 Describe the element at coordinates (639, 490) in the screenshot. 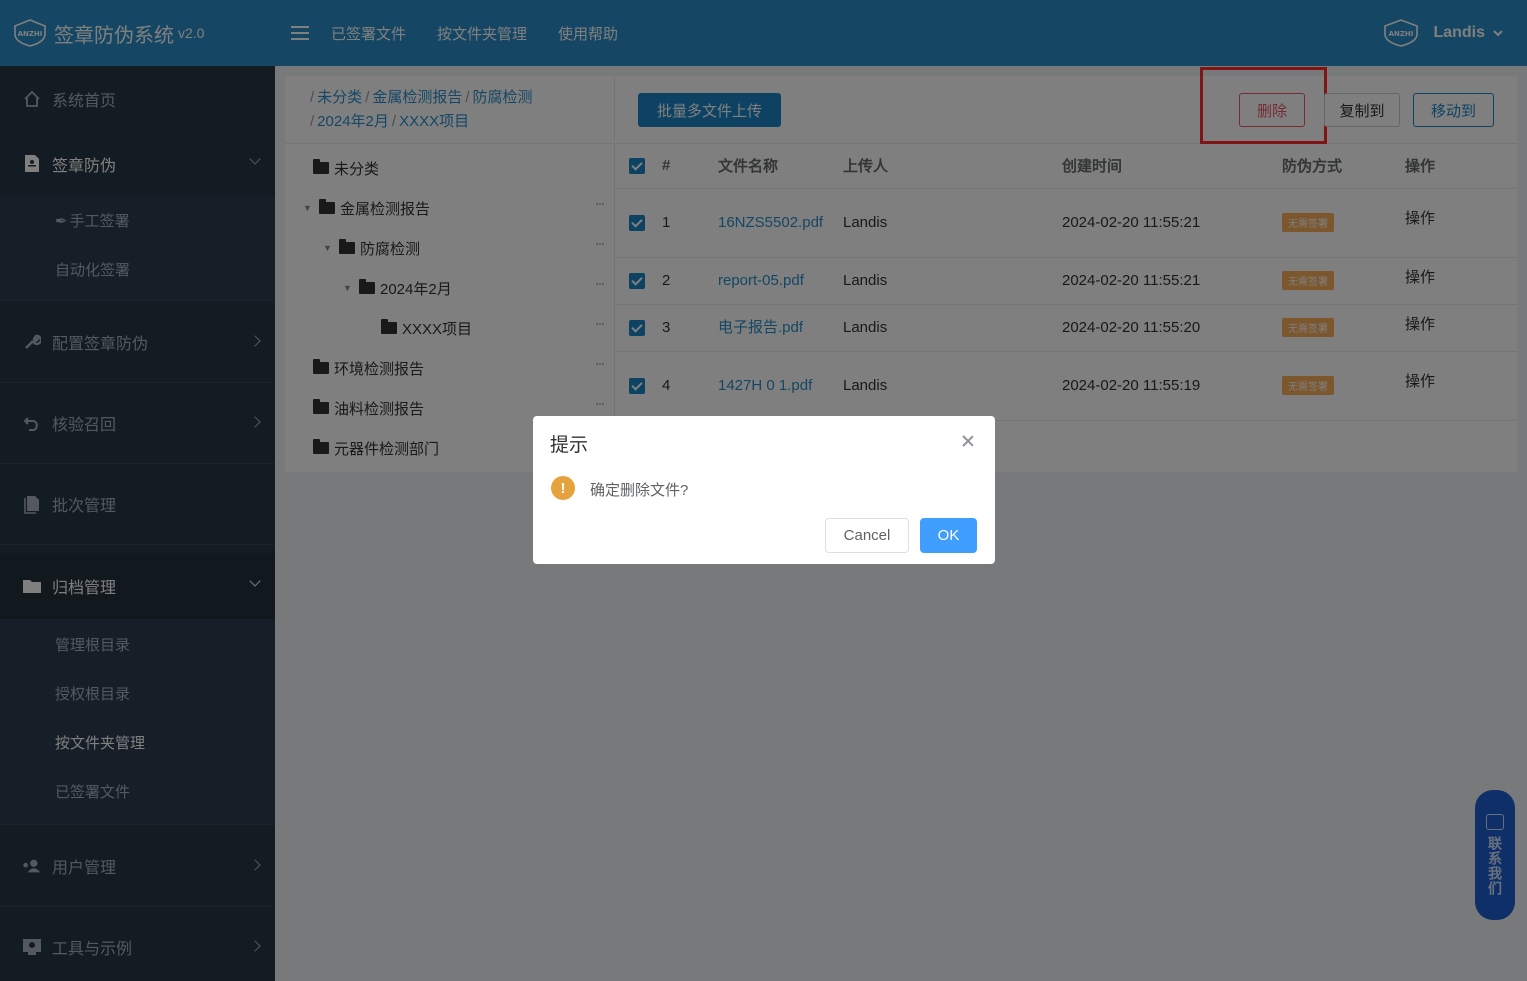

I see `dialog-message: 确定删除文件?` at that location.